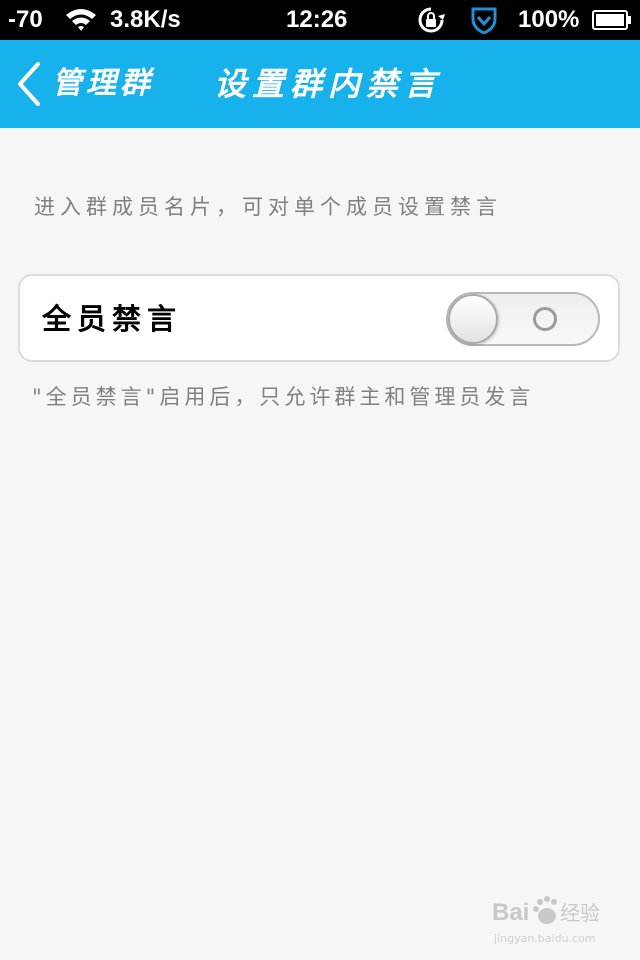 The image size is (640, 960). What do you see at coordinates (317, 19) in the screenshot?
I see `clock-time: 12:26` at bounding box center [317, 19].